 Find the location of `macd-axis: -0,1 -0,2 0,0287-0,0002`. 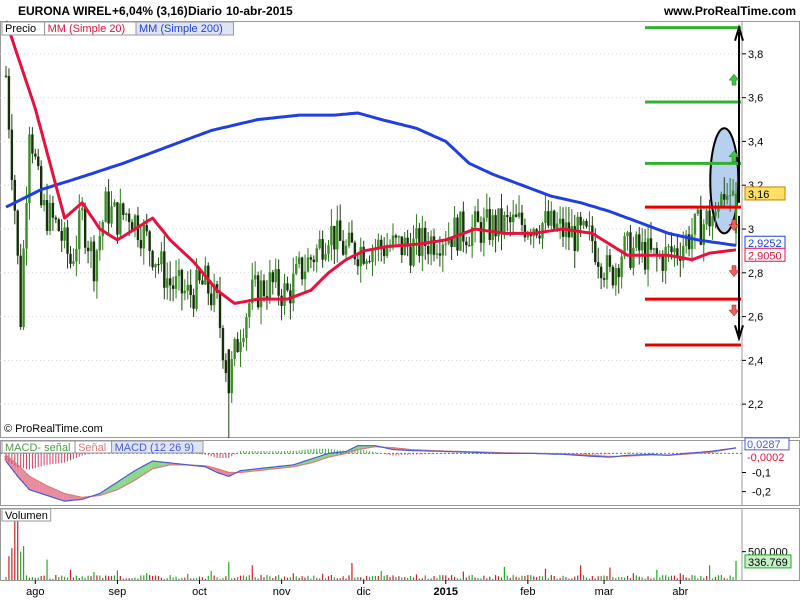

macd-axis: -0,1 -0,2 0,0287-0,0002 is located at coordinates (766, 468).